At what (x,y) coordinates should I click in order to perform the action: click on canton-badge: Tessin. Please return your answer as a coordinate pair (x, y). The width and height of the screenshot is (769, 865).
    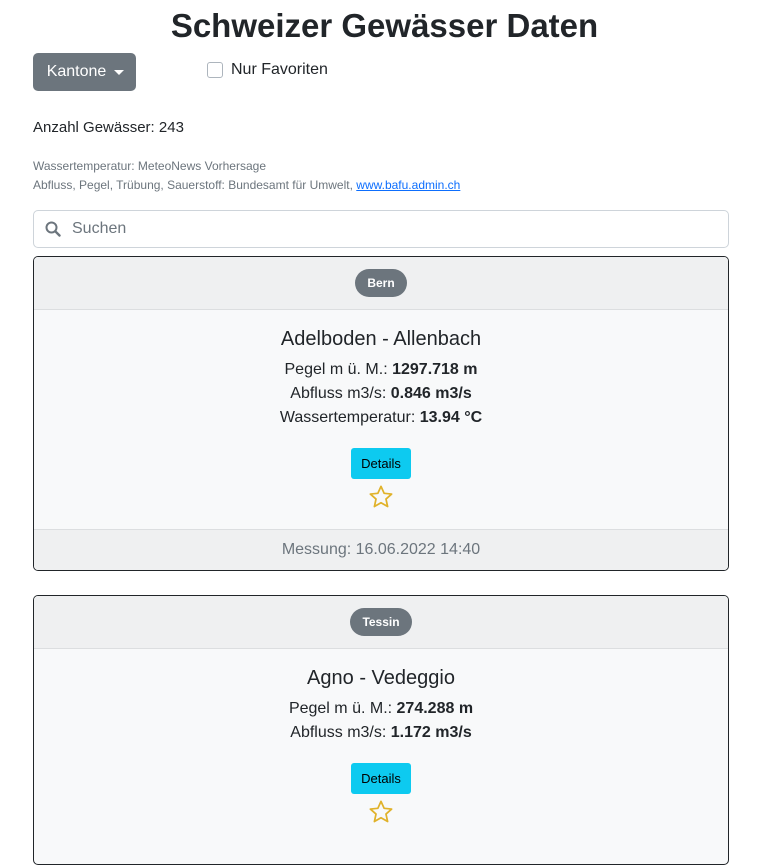
    Looking at the image, I should click on (381, 622).